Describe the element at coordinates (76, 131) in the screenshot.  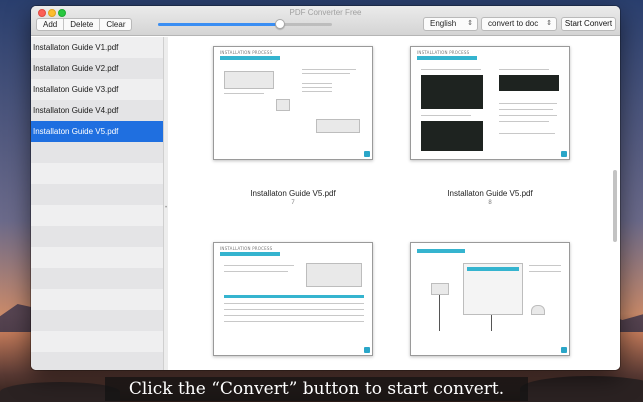
I see `file-name: Installaton Guide V5.pdf` at that location.